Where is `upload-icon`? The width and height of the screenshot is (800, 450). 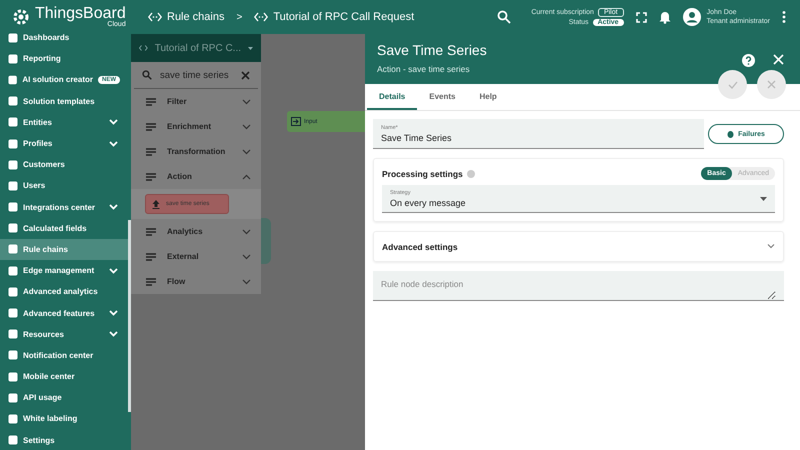 upload-icon is located at coordinates (156, 204).